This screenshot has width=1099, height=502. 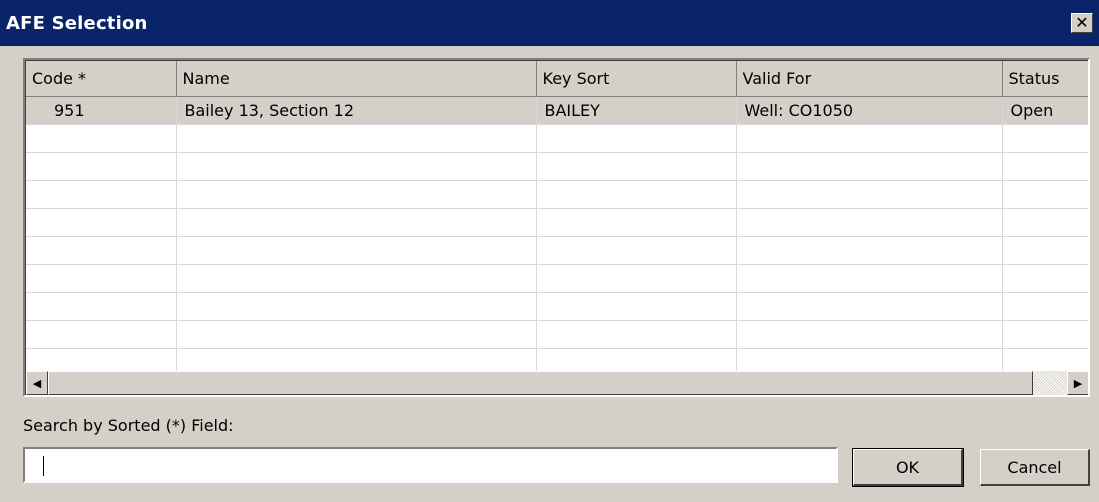 I want to click on scroll-thumb, so click(x=540, y=383).